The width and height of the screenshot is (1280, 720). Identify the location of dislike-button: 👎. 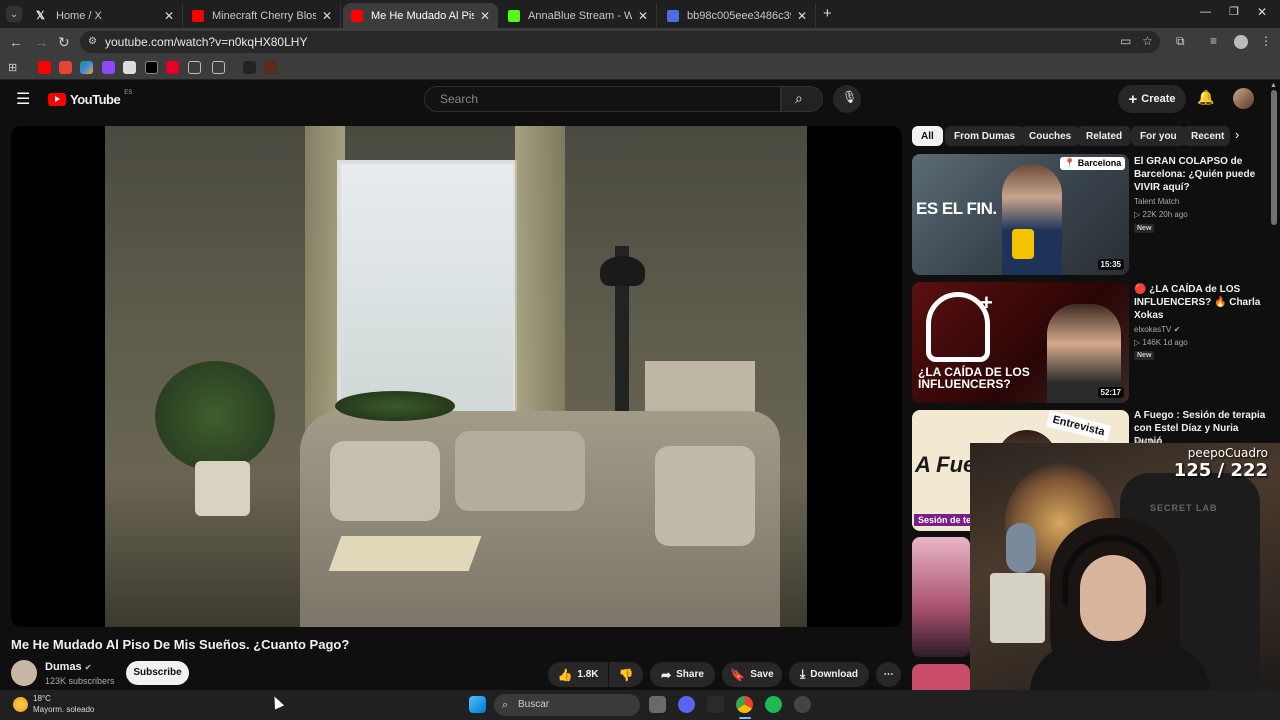
(626, 674).